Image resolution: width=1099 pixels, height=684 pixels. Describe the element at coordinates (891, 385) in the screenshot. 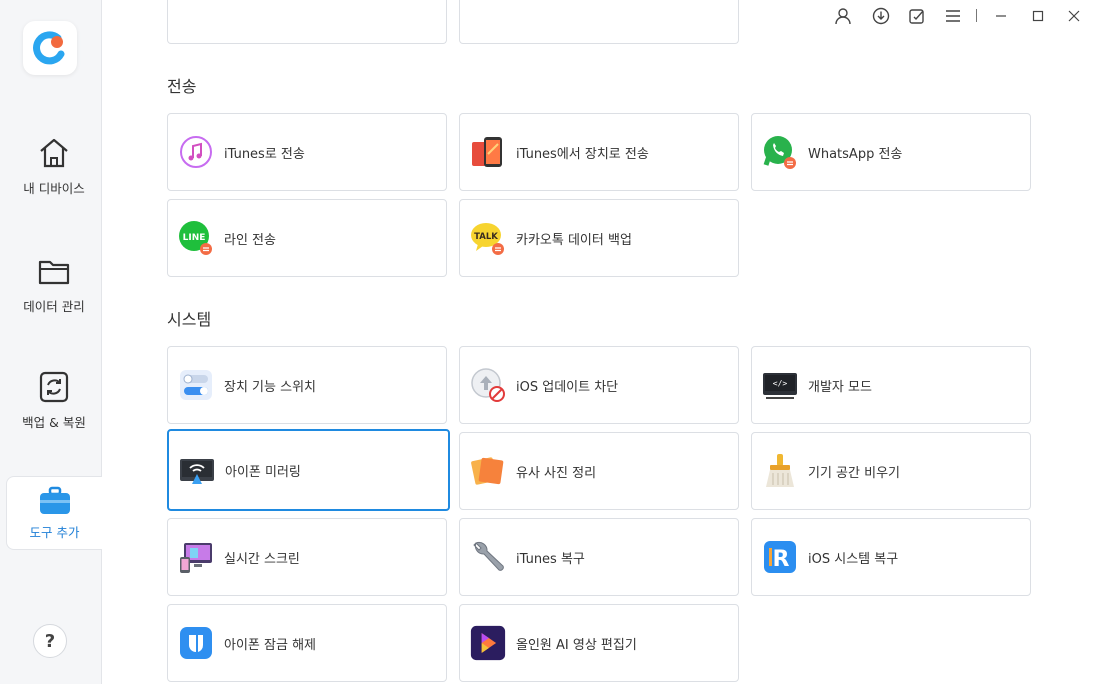

I see `card-developer-mode: </> 개발자 모드` at that location.